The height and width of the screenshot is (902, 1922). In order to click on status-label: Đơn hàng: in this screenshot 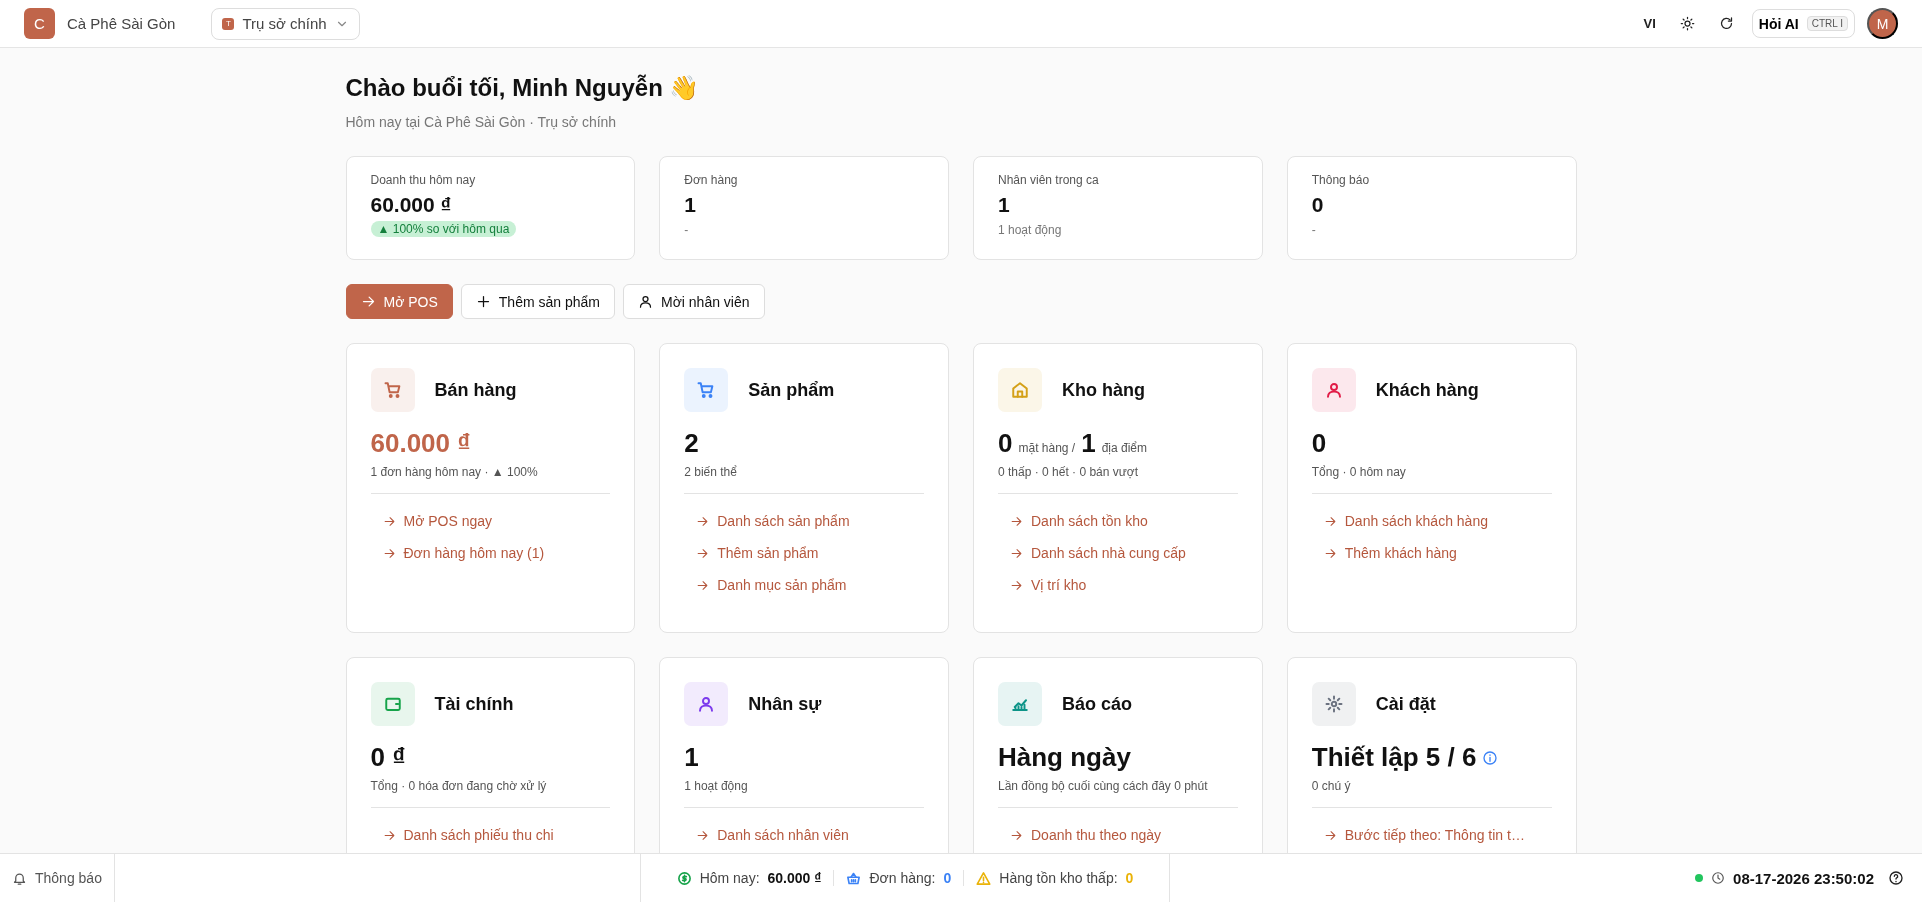, I will do `click(902, 878)`.